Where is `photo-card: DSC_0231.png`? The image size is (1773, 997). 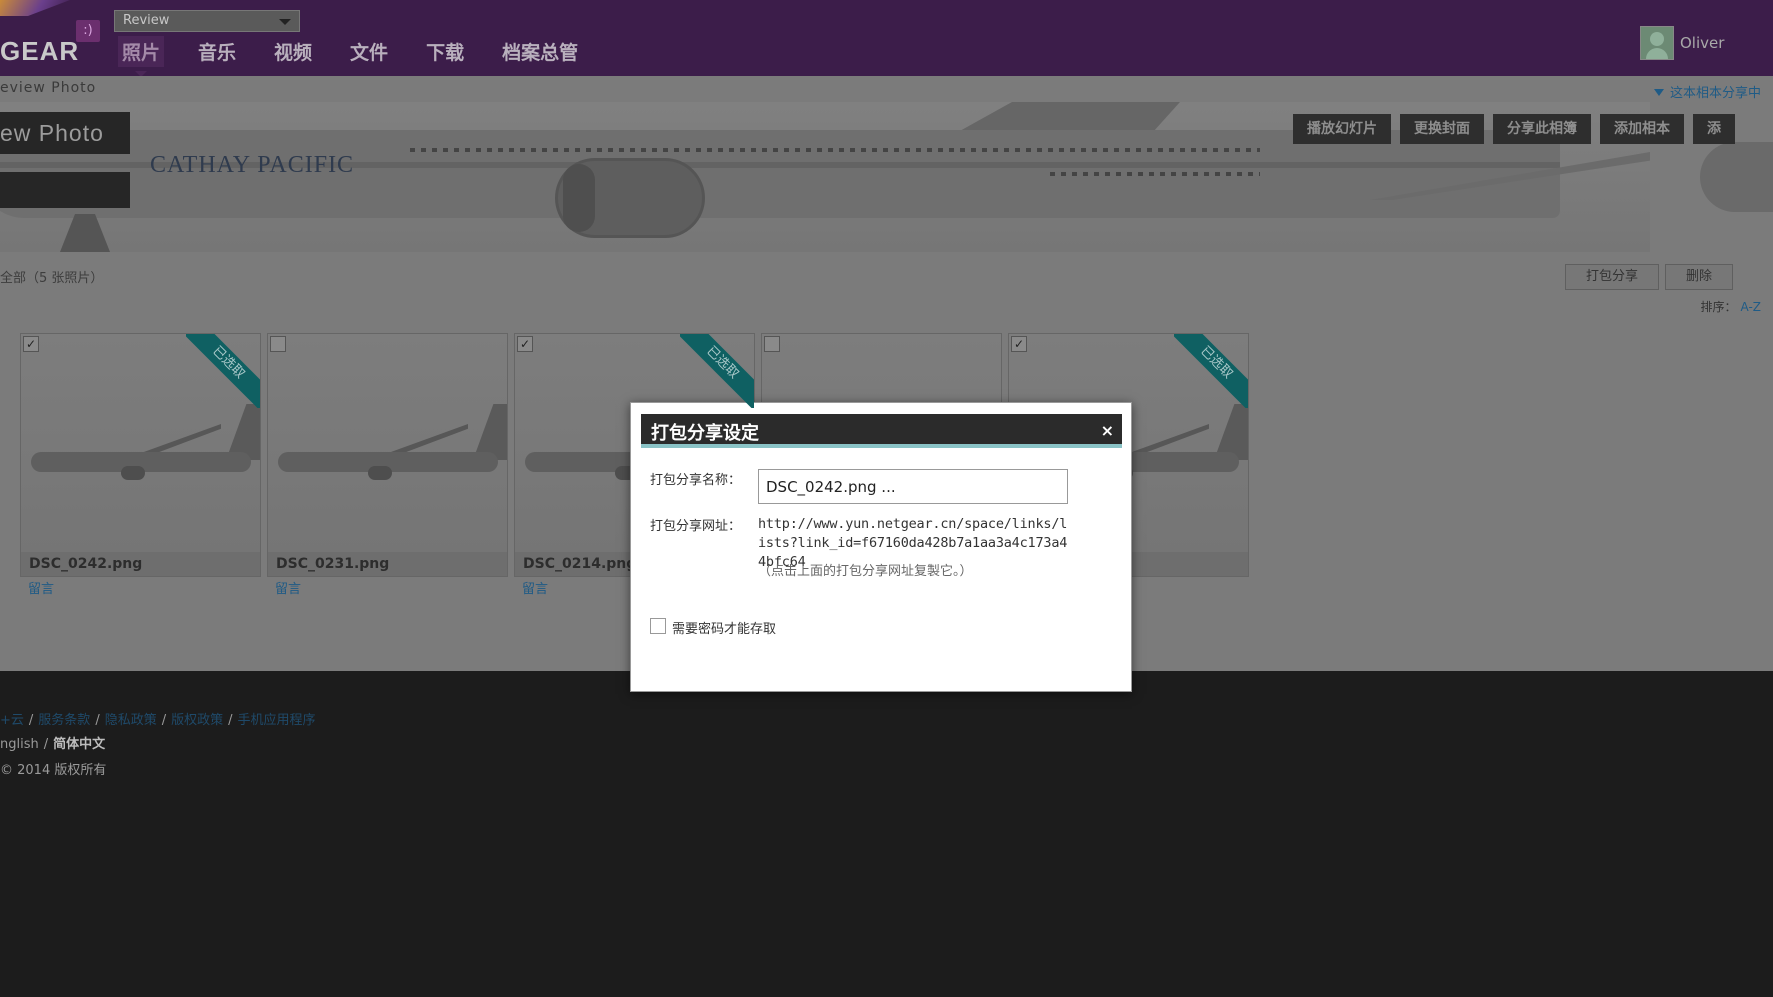 photo-card: DSC_0231.png is located at coordinates (387, 455).